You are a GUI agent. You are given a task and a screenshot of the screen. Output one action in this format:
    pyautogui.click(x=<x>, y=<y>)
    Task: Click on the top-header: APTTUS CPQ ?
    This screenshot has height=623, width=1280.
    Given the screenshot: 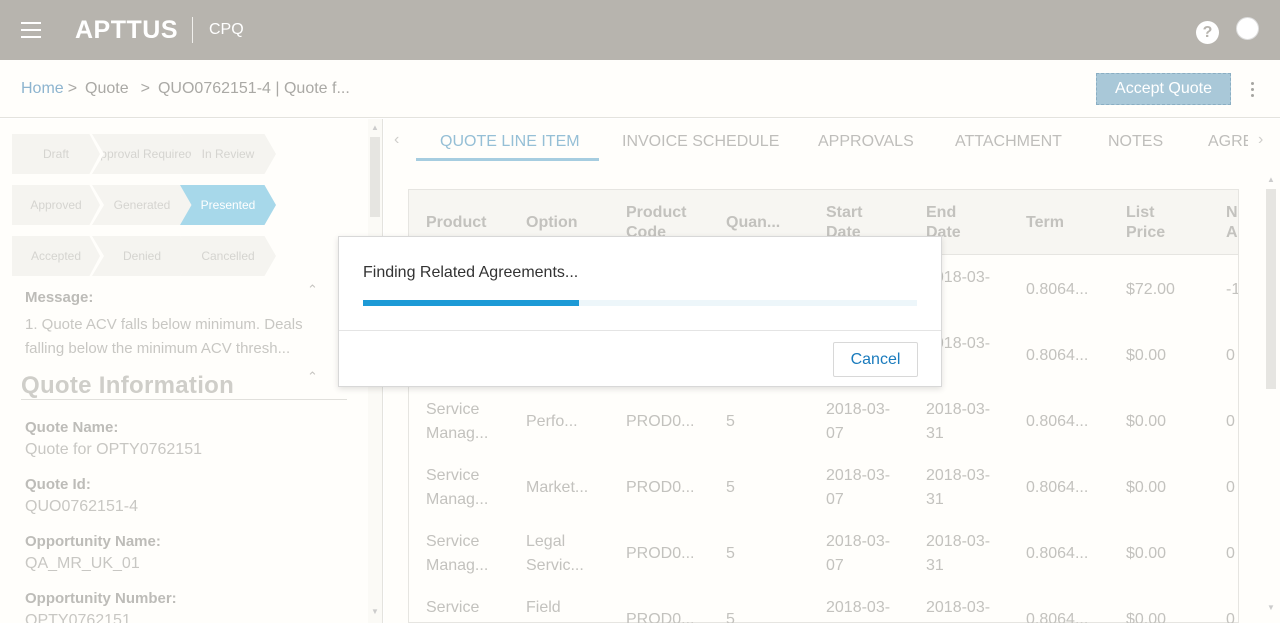 What is the action you would take?
    pyautogui.click(x=640, y=30)
    